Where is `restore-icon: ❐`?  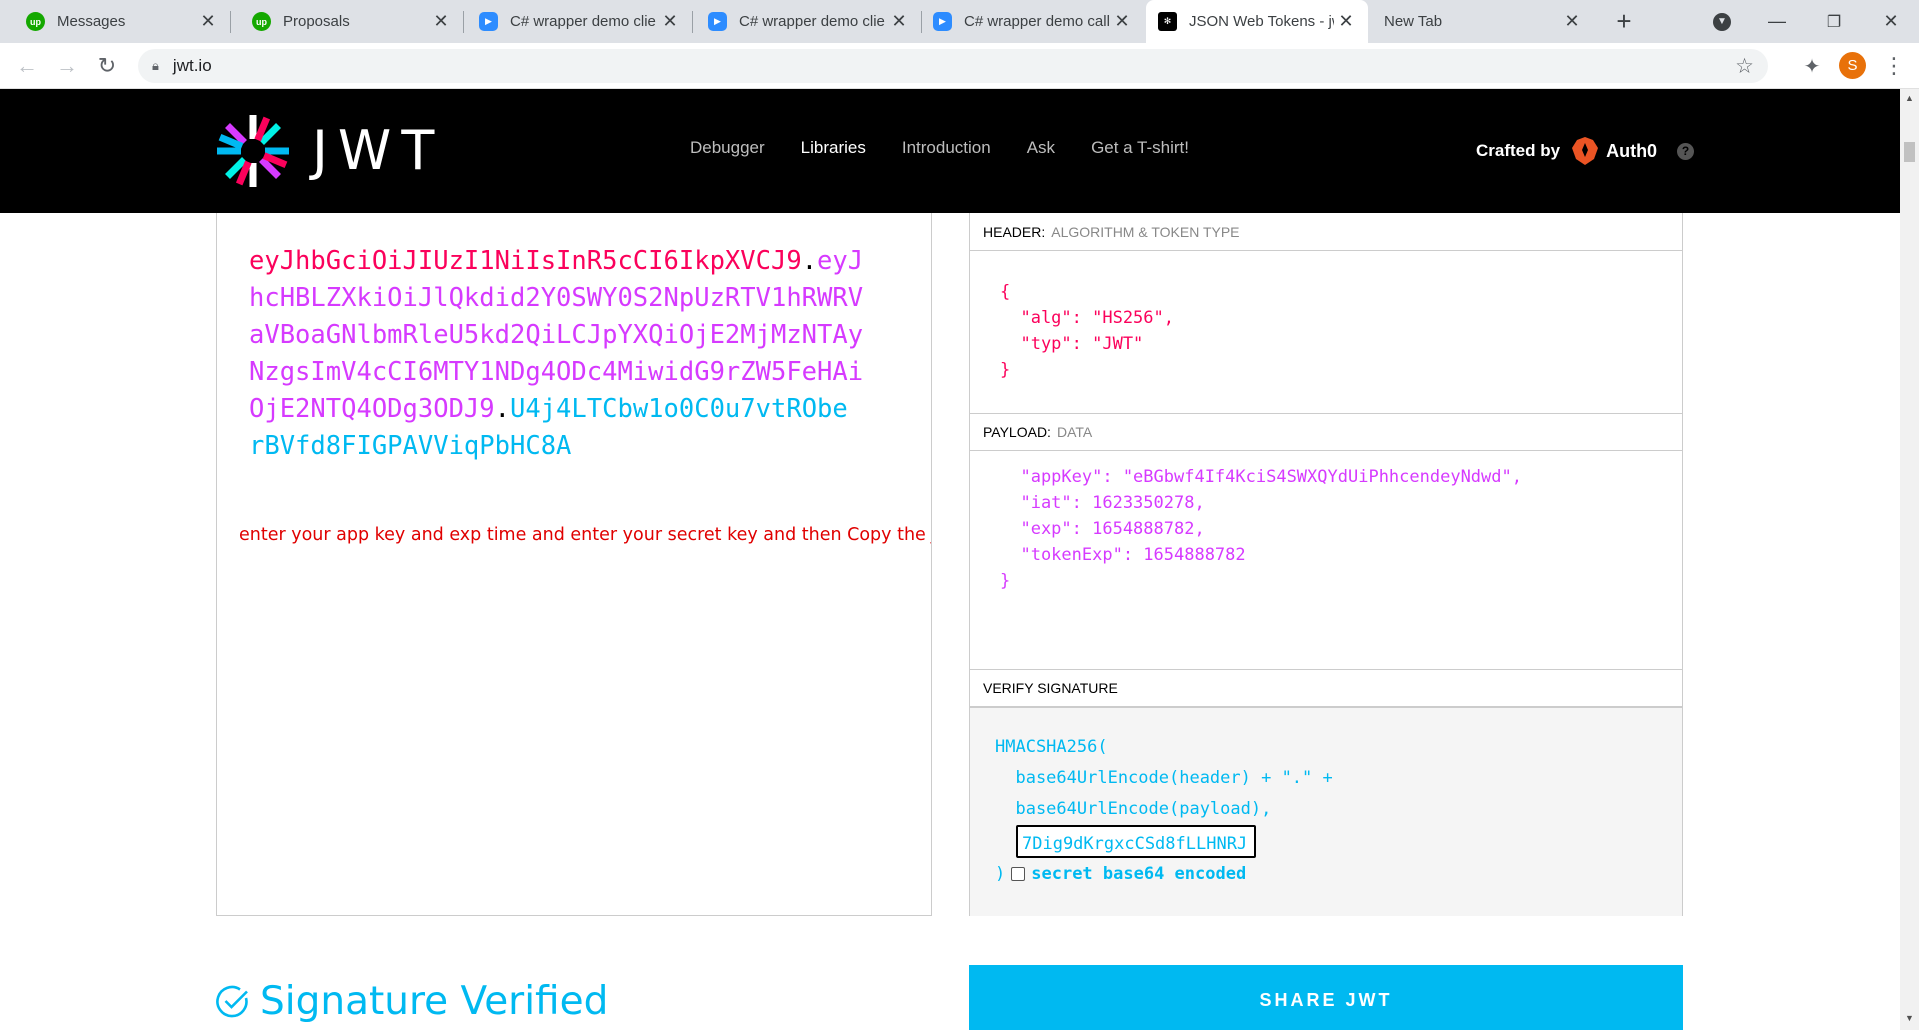
restore-icon: ❐ is located at coordinates (1834, 21).